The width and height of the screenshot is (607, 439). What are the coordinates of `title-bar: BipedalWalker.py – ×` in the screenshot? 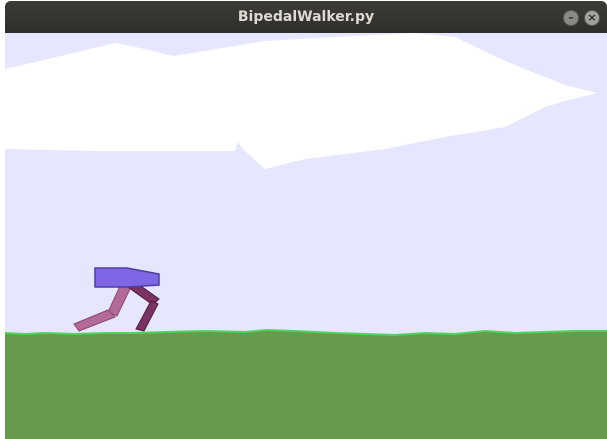 It's located at (306, 17).